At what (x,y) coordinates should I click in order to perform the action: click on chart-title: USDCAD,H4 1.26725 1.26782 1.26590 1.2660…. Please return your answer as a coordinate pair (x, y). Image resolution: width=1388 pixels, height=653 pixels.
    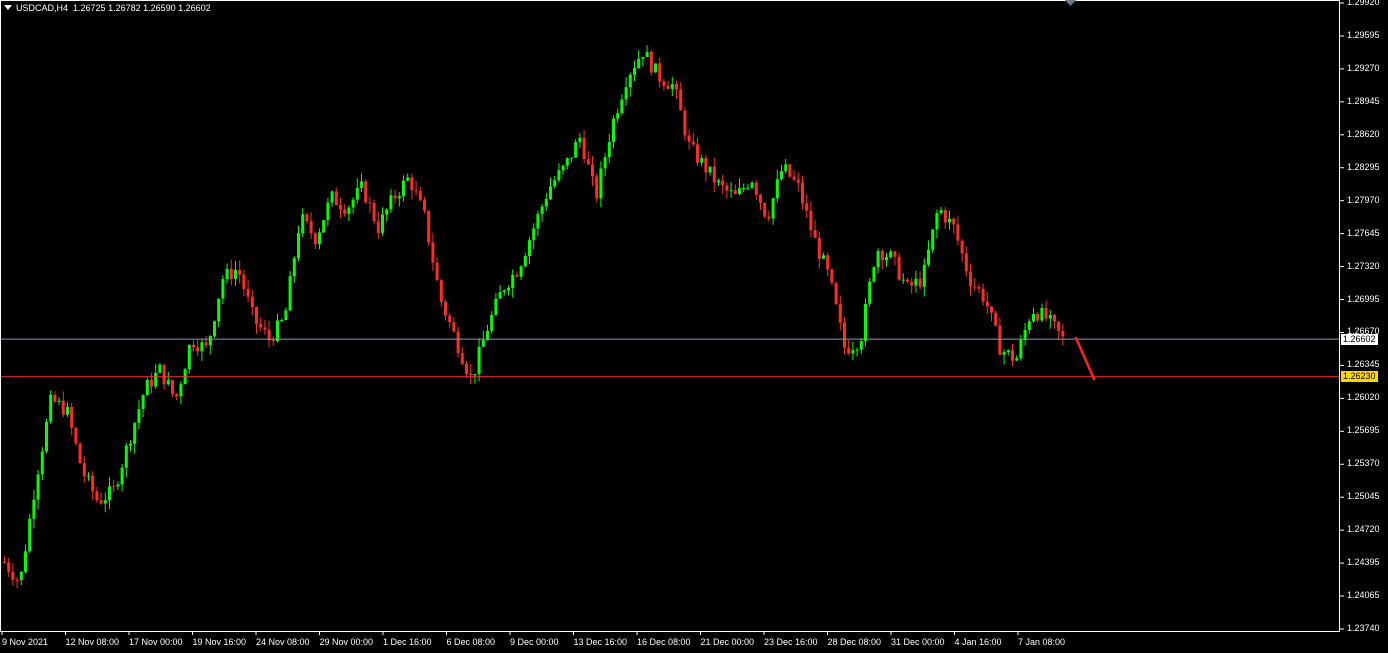
    Looking at the image, I should click on (107, 8).